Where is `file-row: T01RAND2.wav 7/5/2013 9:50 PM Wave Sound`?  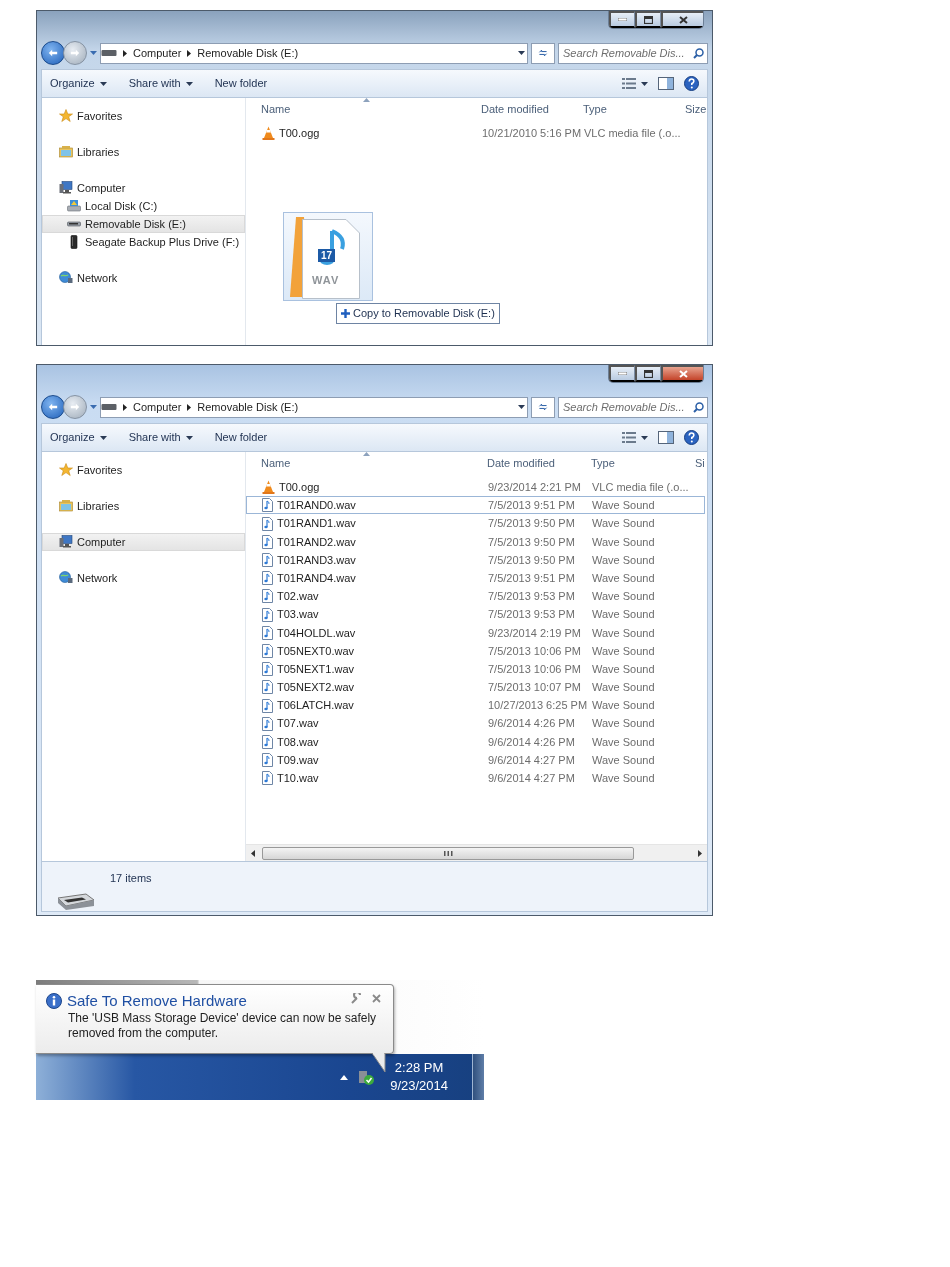
file-row: T01RAND2.wav 7/5/2013 9:50 PM Wave Sound is located at coordinates (475, 541).